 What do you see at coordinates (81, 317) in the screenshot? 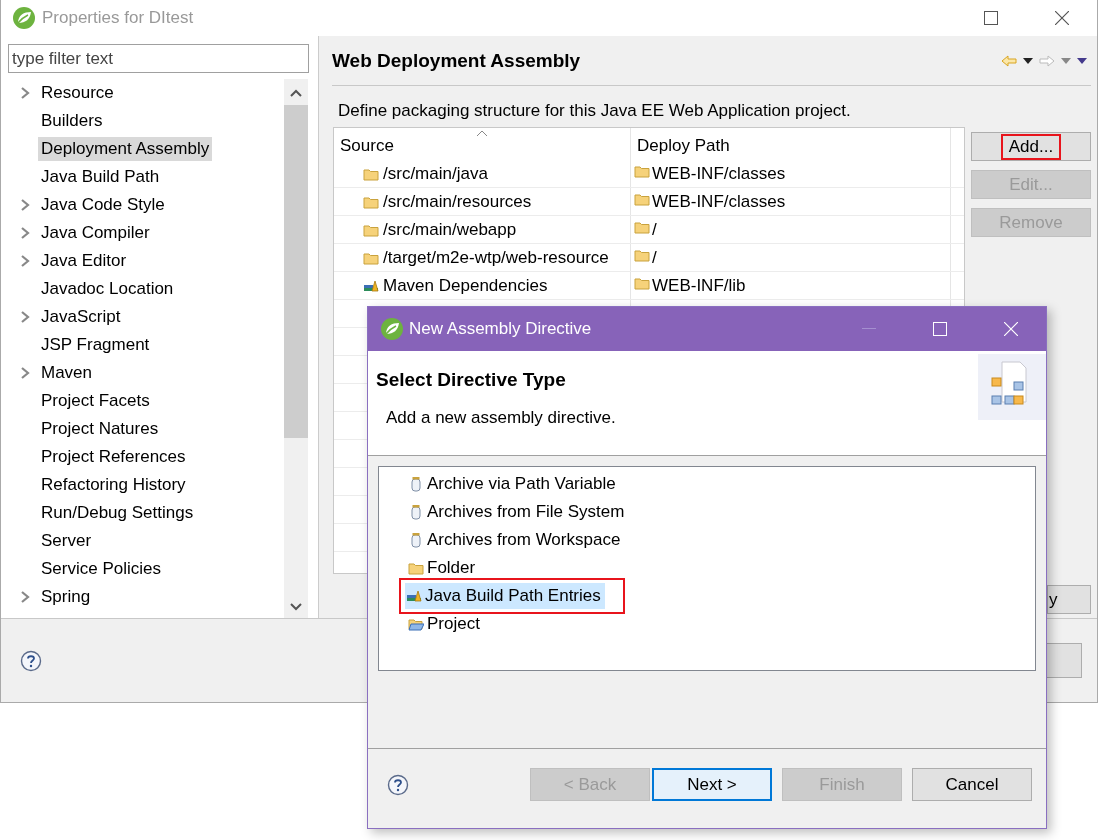
I see `tree-item: JavaScript` at bounding box center [81, 317].